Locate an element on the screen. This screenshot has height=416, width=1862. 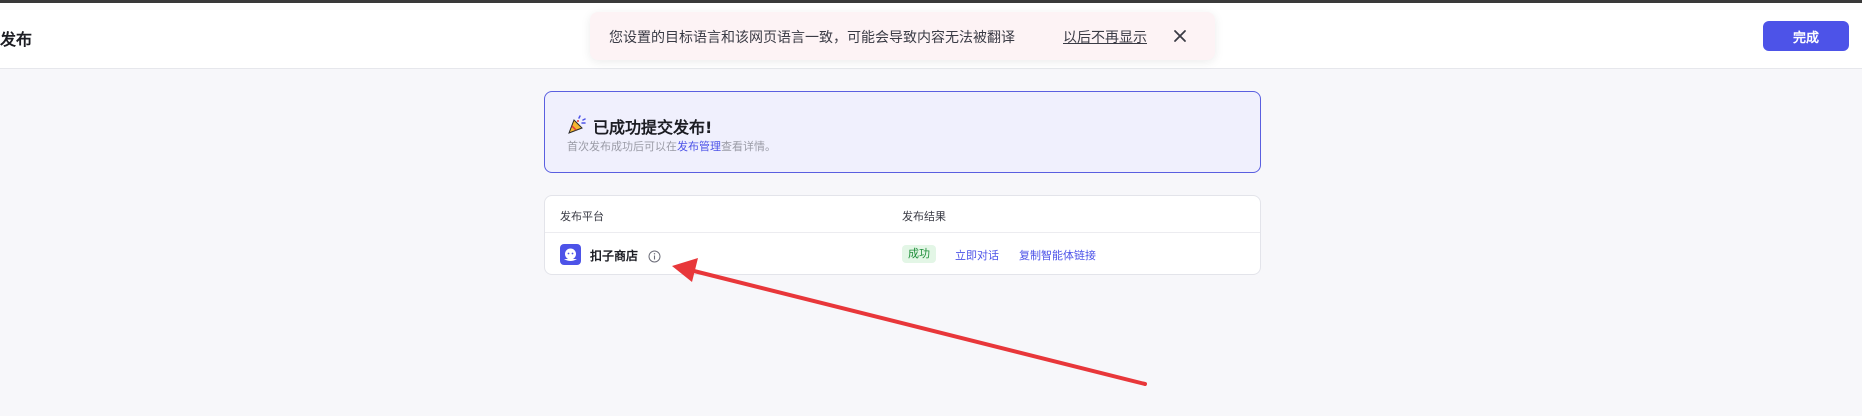
row-divider is located at coordinates (902, 232).